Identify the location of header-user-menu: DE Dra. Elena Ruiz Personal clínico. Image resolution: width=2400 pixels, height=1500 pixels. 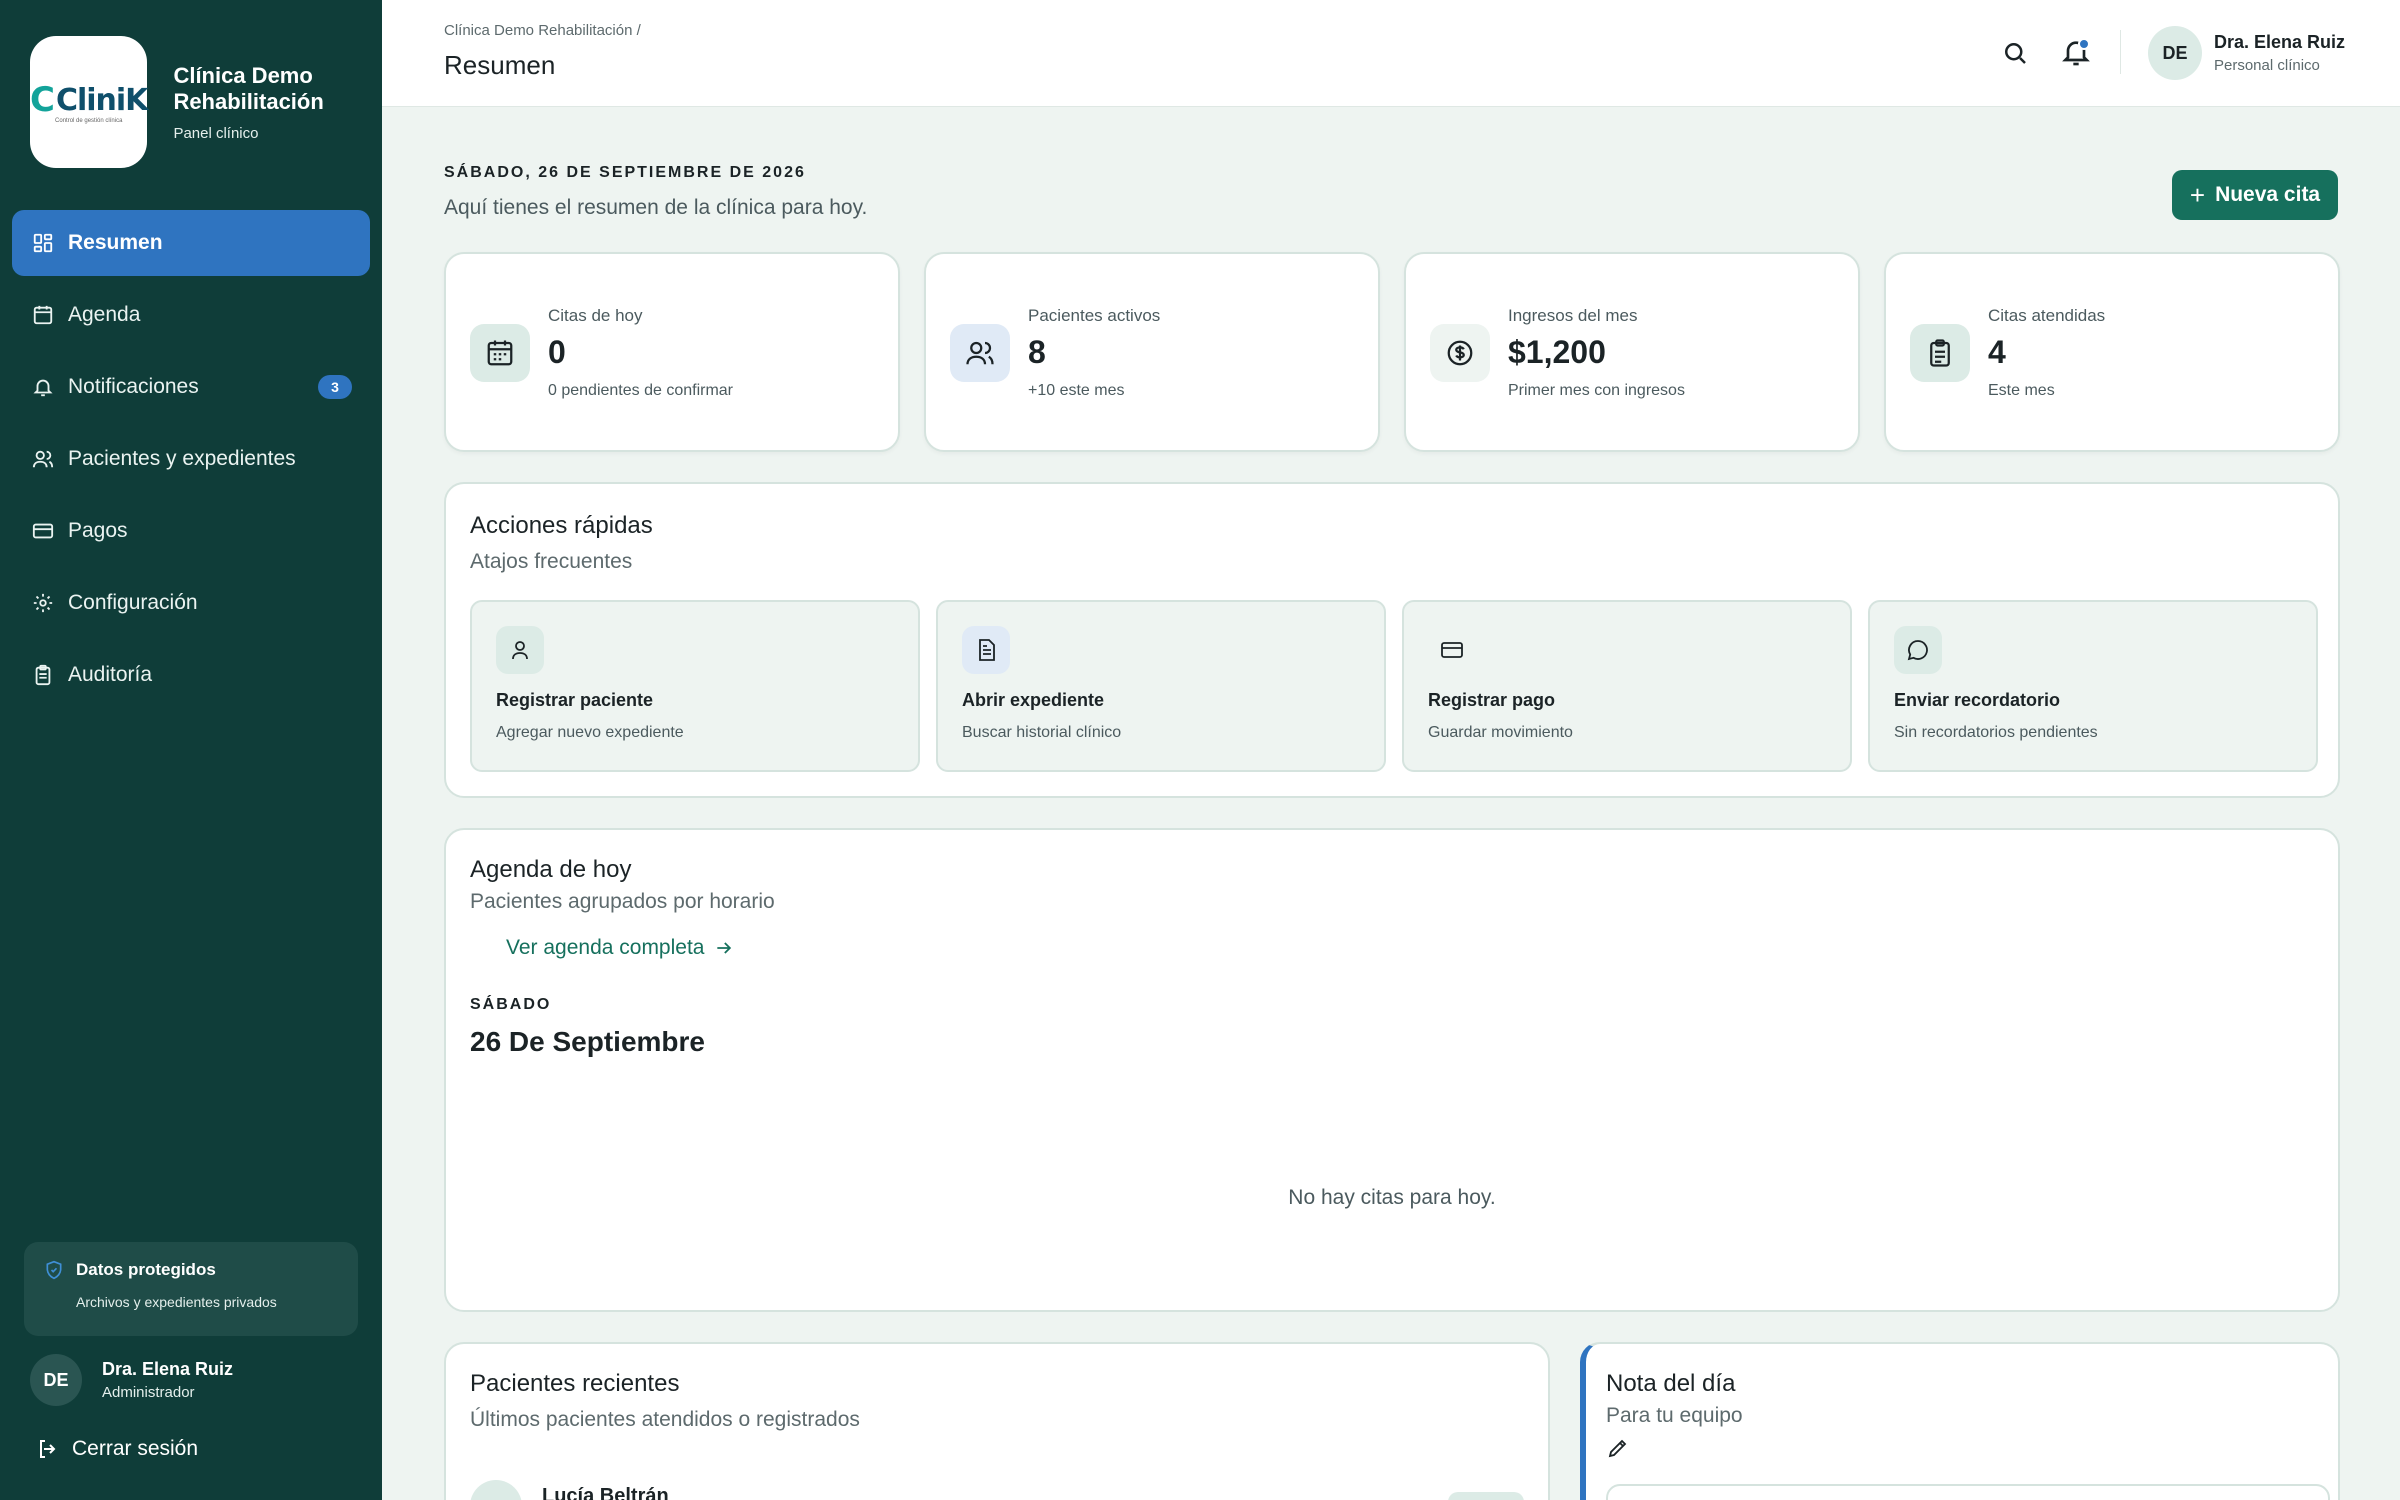
(2246, 53).